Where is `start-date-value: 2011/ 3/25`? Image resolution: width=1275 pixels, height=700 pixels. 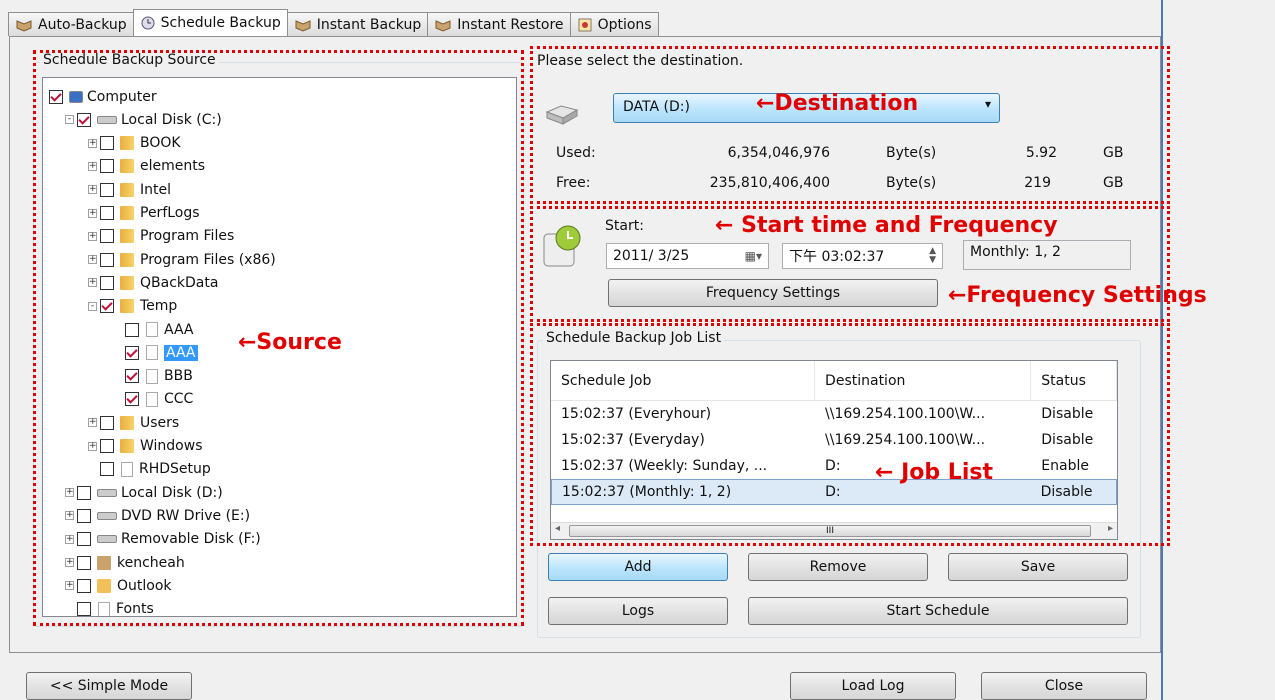 start-date-value: 2011/ 3/25 is located at coordinates (651, 256).